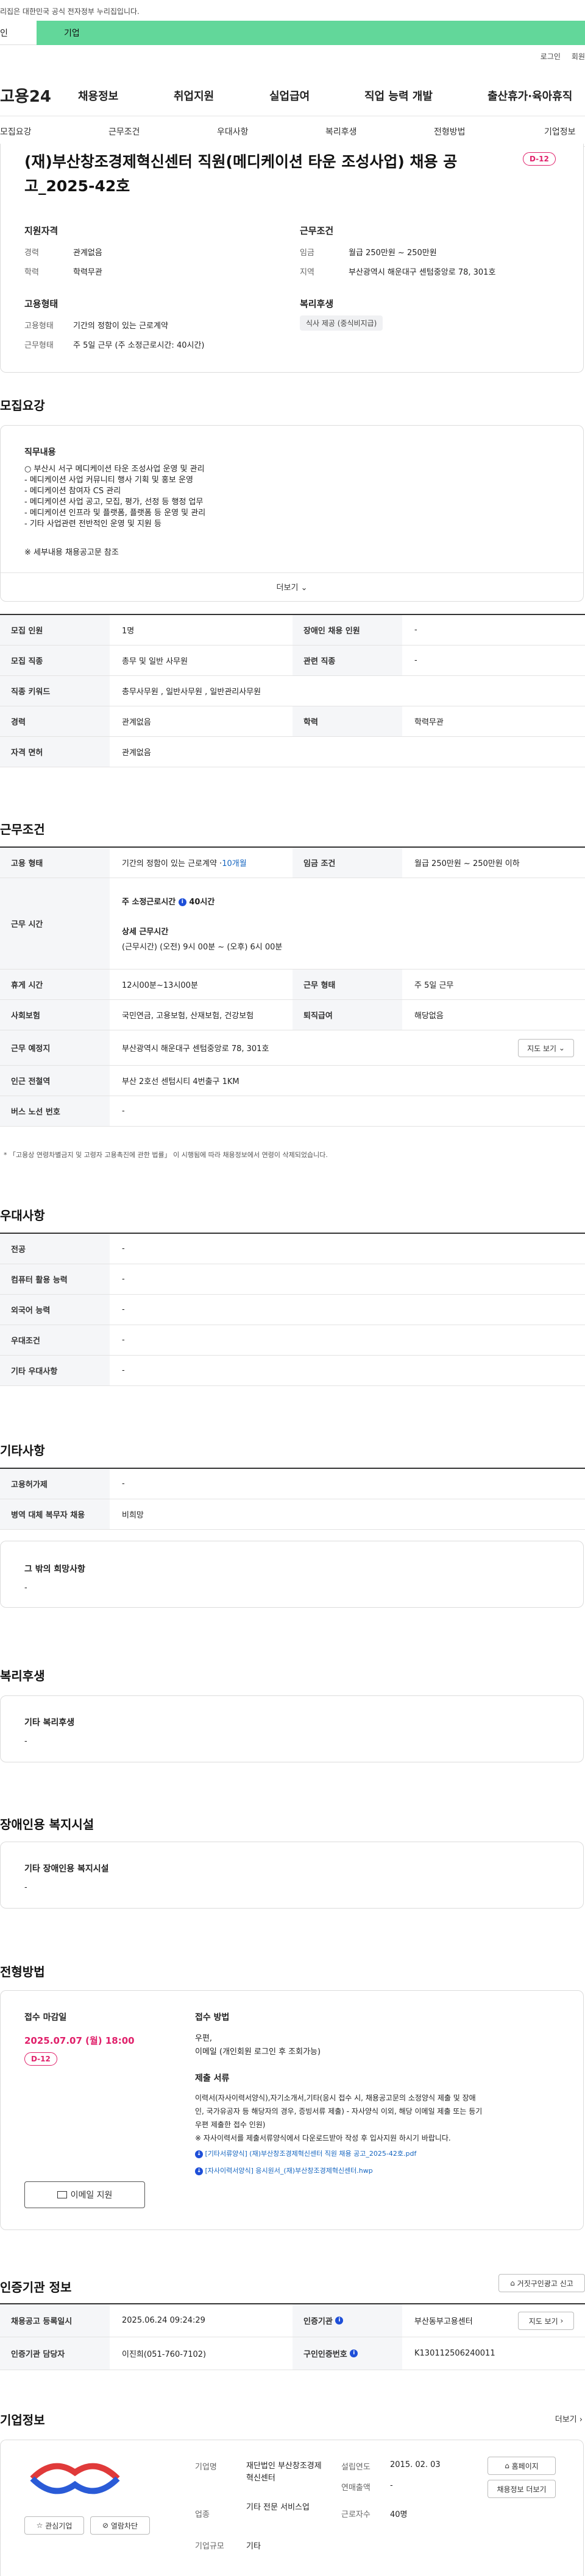 Image resolution: width=585 pixels, height=2576 pixels. I want to click on work-section-title: 근무조건, so click(22, 829).